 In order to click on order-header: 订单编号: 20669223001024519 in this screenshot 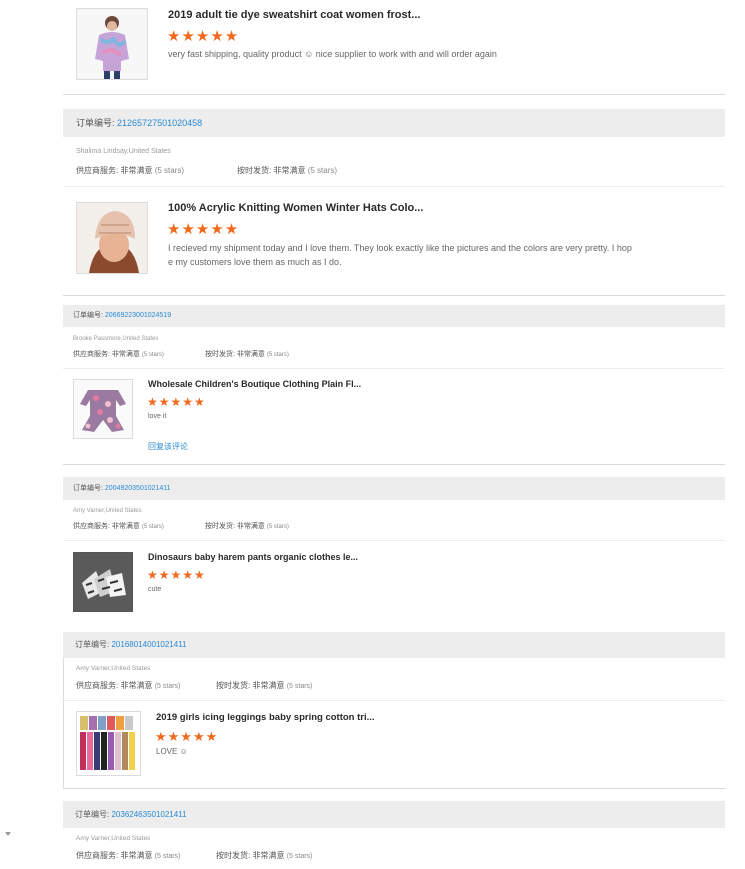, I will do `click(394, 316)`.